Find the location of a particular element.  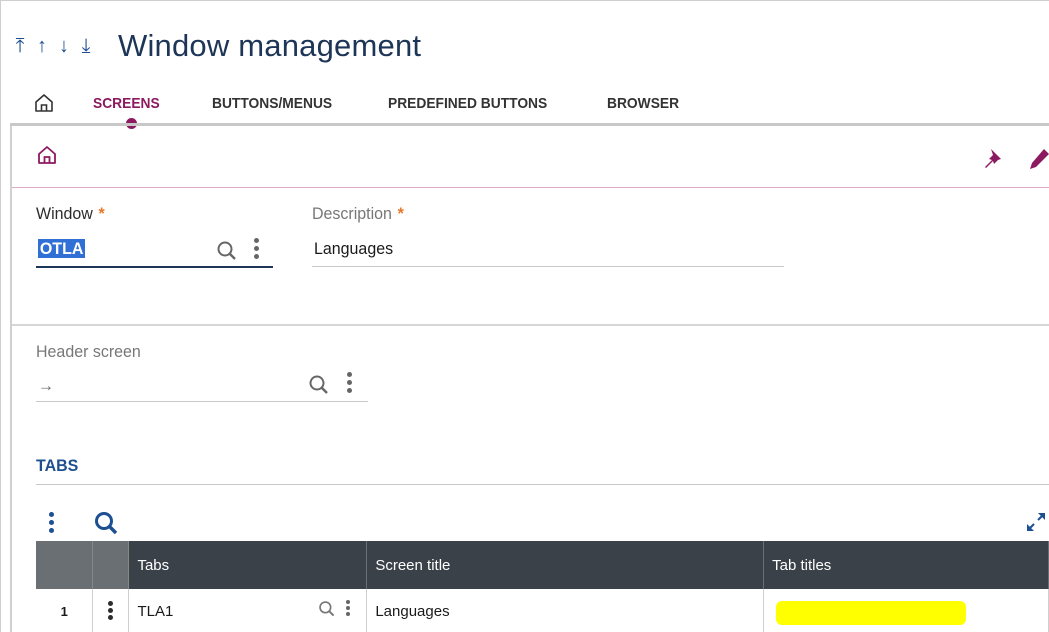

row-number: 1 is located at coordinates (65, 610).